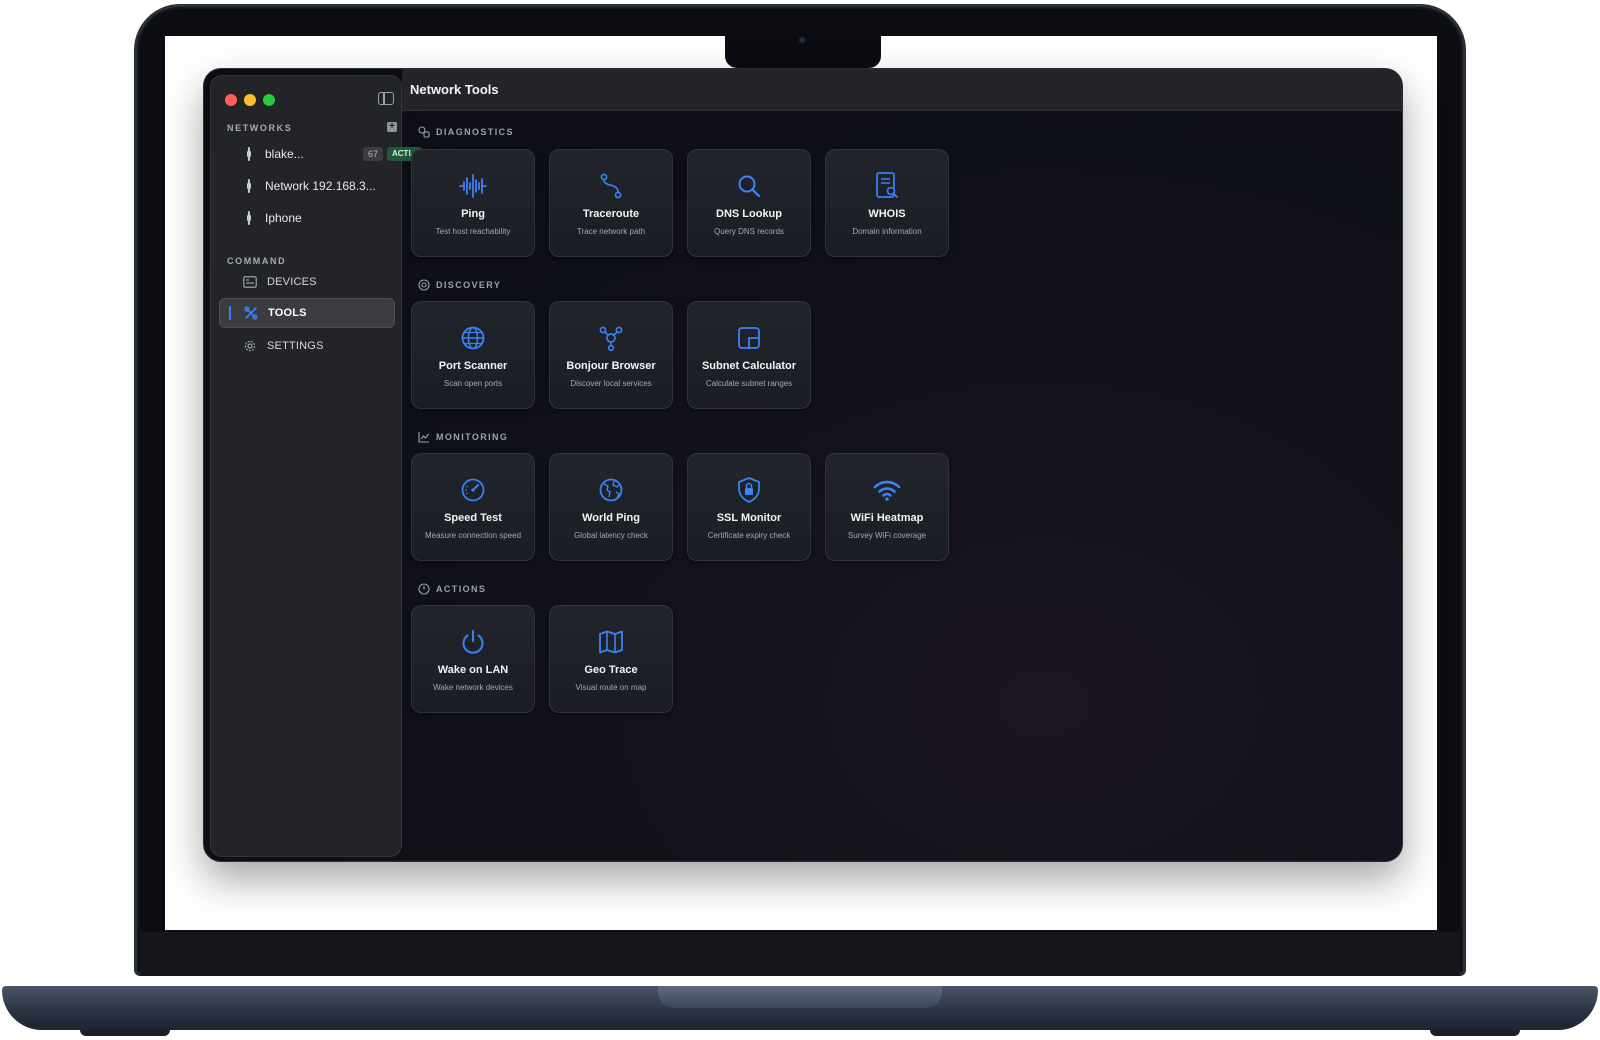 This screenshot has height=1040, width=1600. I want to click on waveform-icon, so click(473, 186).